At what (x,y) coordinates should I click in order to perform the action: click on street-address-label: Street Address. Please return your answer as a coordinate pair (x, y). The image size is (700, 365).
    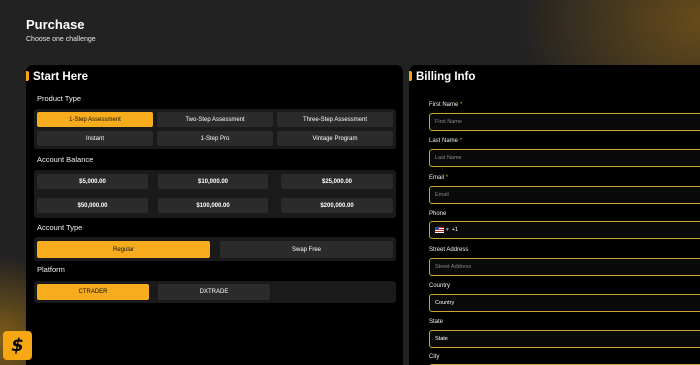
    Looking at the image, I should click on (449, 250).